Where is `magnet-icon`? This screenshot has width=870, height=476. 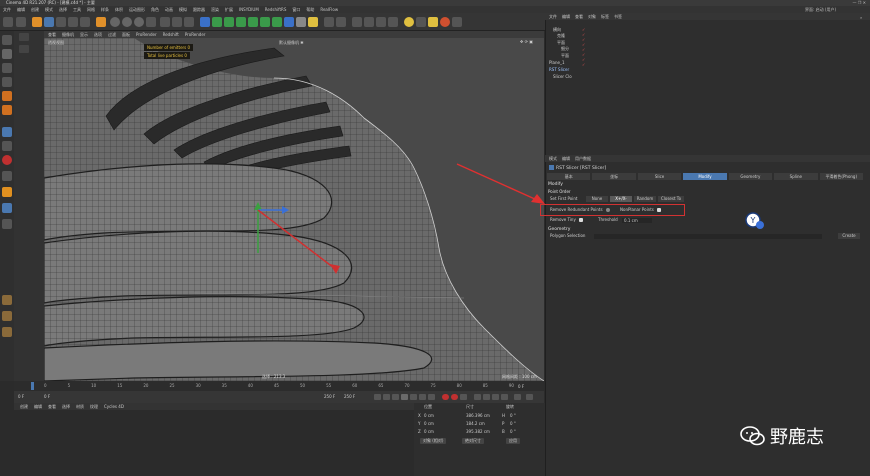
magnet-icon is located at coordinates (7, 316).